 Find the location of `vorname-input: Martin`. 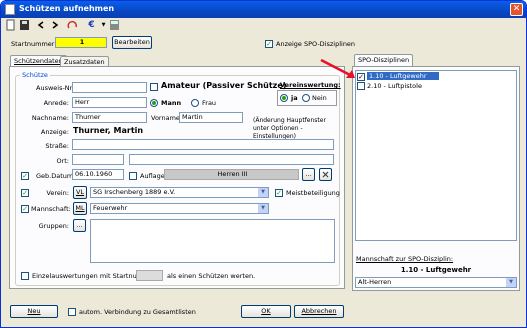

vorname-input: Martin is located at coordinates (211, 117).